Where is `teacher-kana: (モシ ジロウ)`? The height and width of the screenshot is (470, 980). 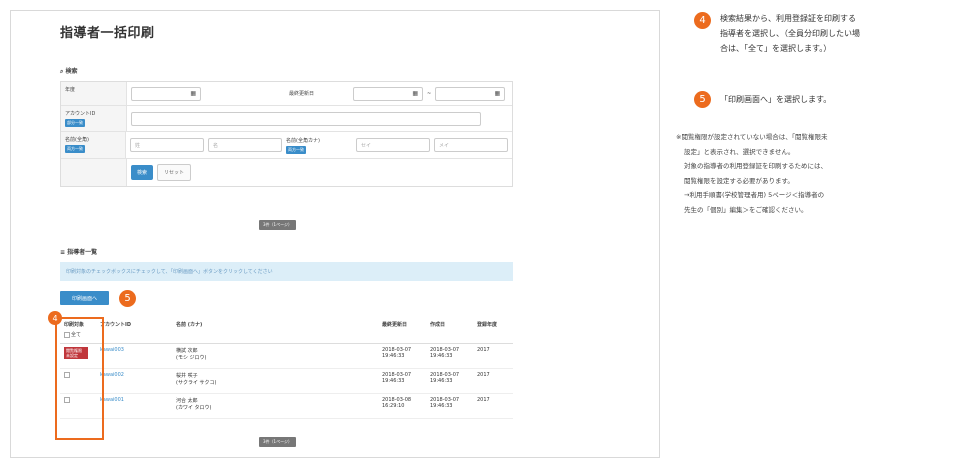
teacher-kana: (モシ ジロウ) is located at coordinates (191, 358).